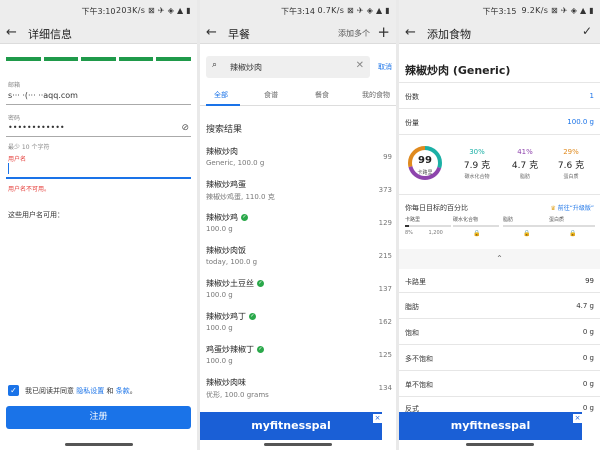 This screenshot has width=600, height=450. What do you see at coordinates (525, 152) in the screenshot?
I see `macro-pct: 41%` at bounding box center [525, 152].